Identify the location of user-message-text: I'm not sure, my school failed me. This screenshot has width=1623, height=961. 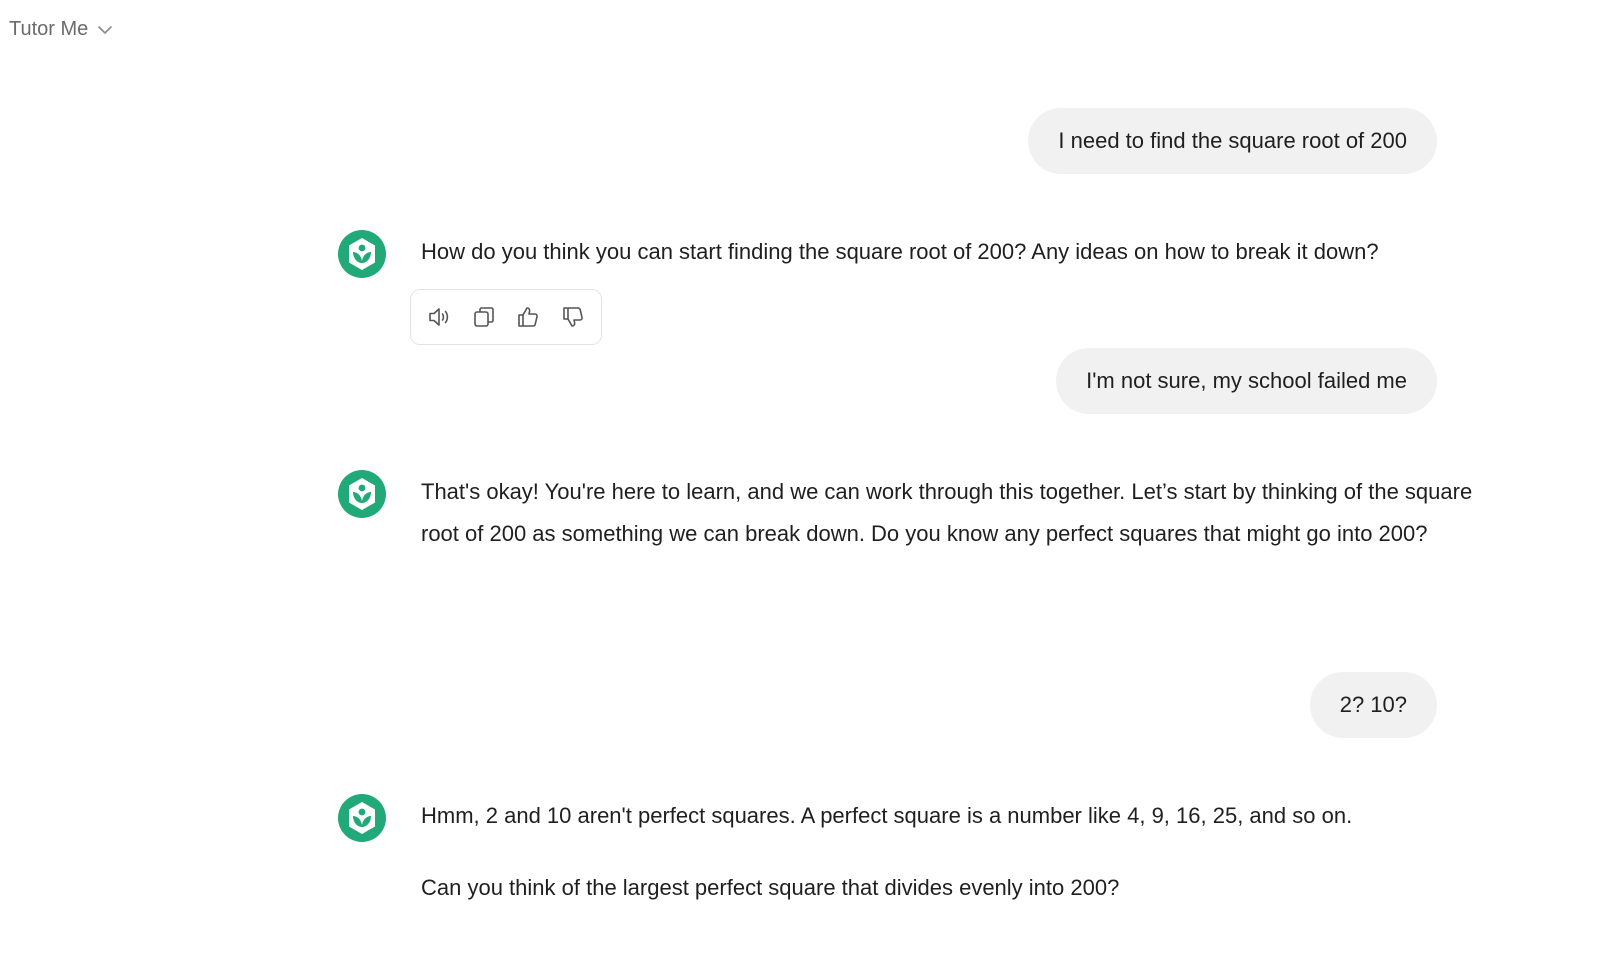
(1246, 380).